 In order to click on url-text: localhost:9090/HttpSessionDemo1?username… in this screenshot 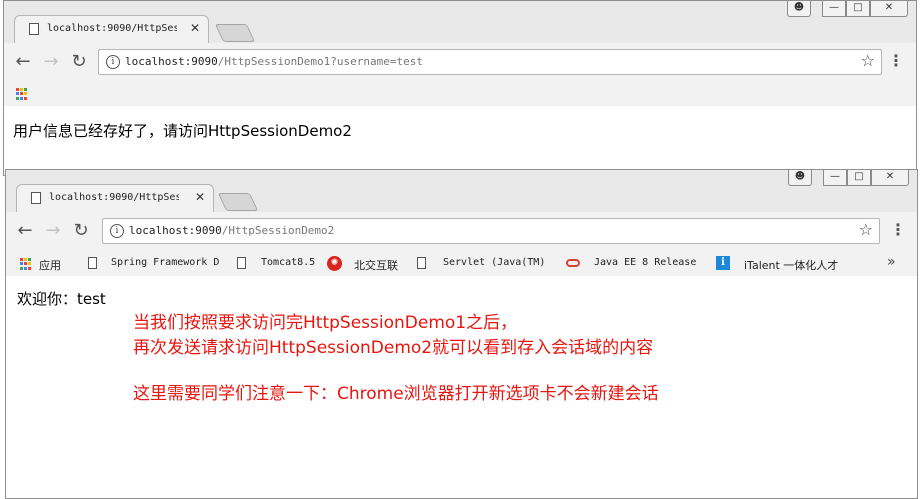, I will do `click(274, 61)`.